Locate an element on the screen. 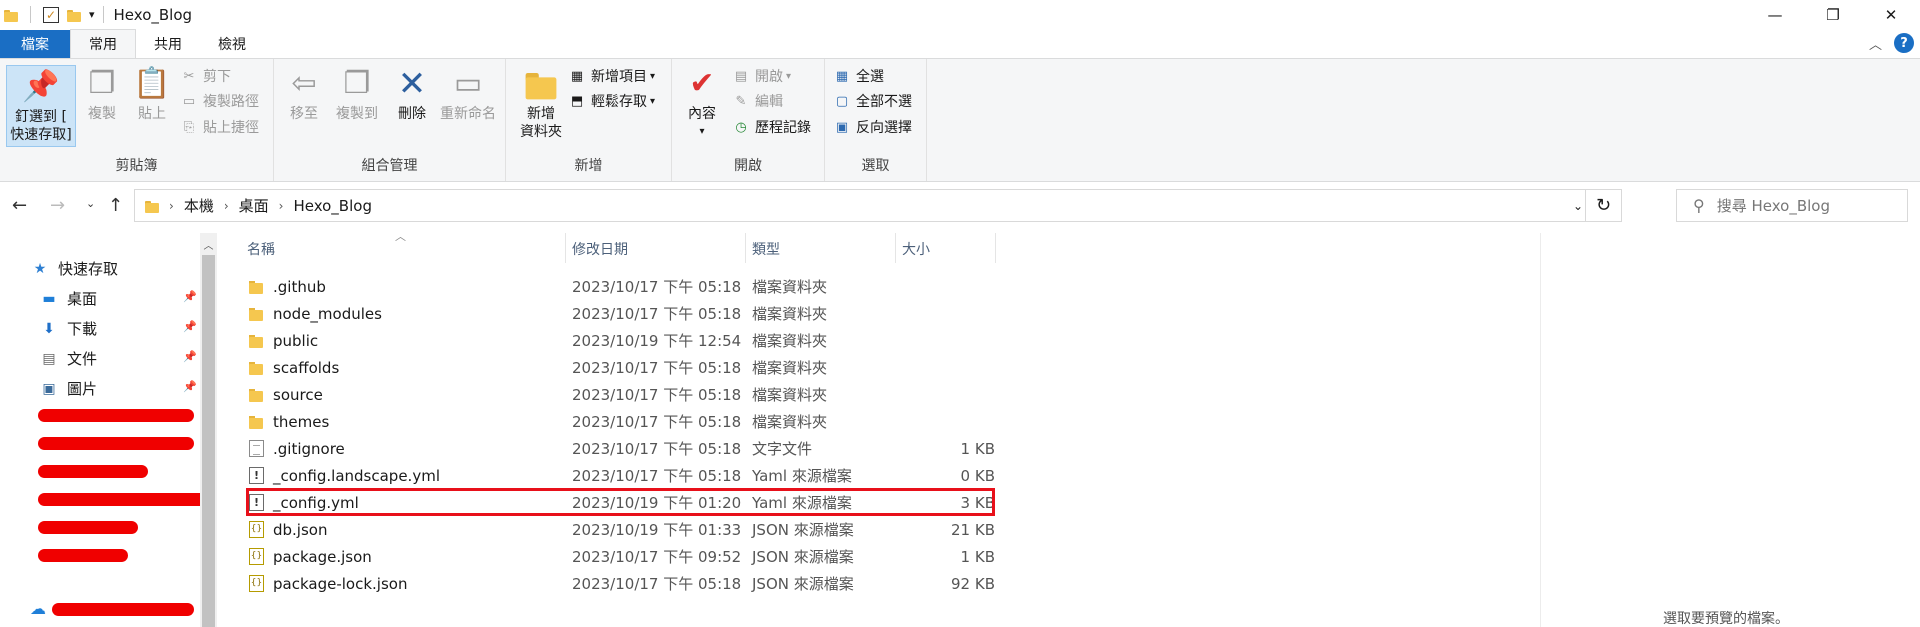  column-header-name: 名稱 is located at coordinates (261, 249).